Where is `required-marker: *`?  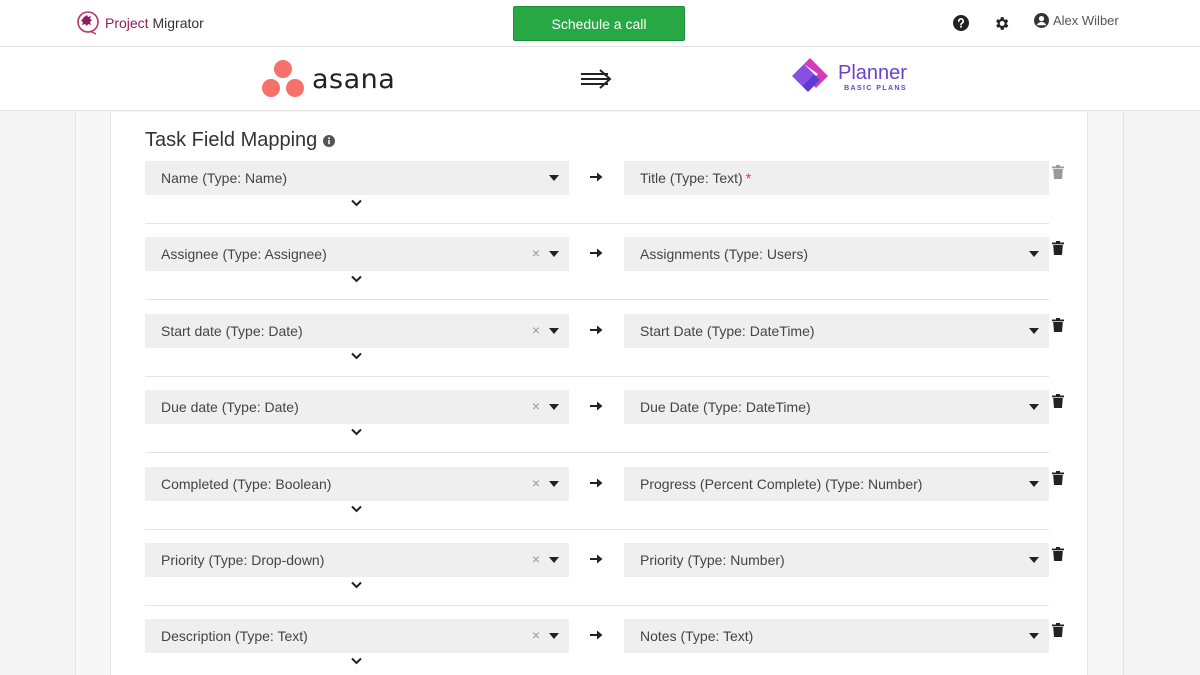 required-marker: * is located at coordinates (748, 178).